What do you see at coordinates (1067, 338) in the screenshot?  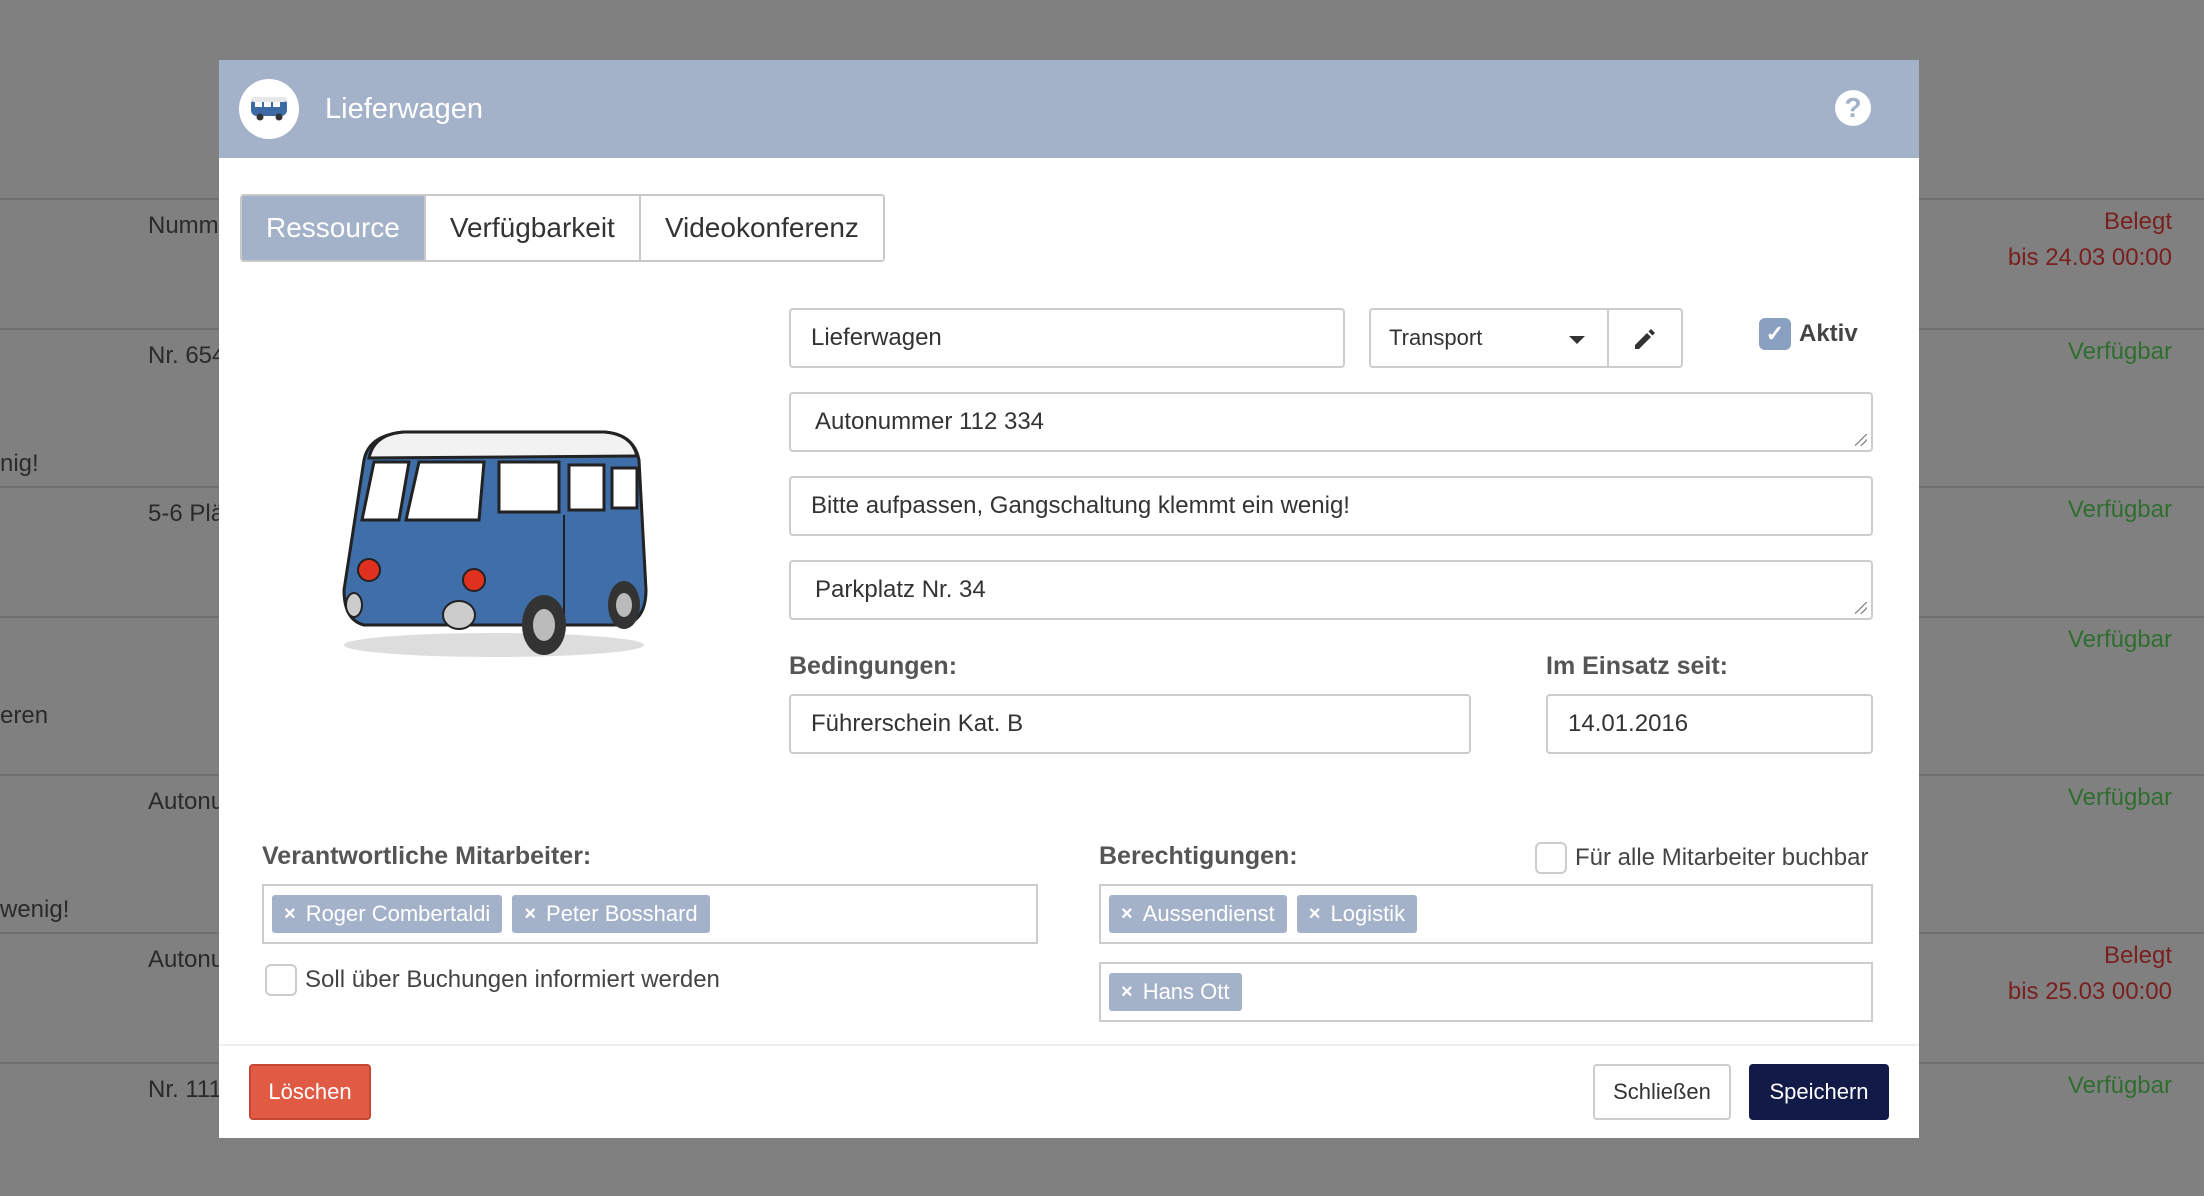 I see `name-input: Lieferwagen` at bounding box center [1067, 338].